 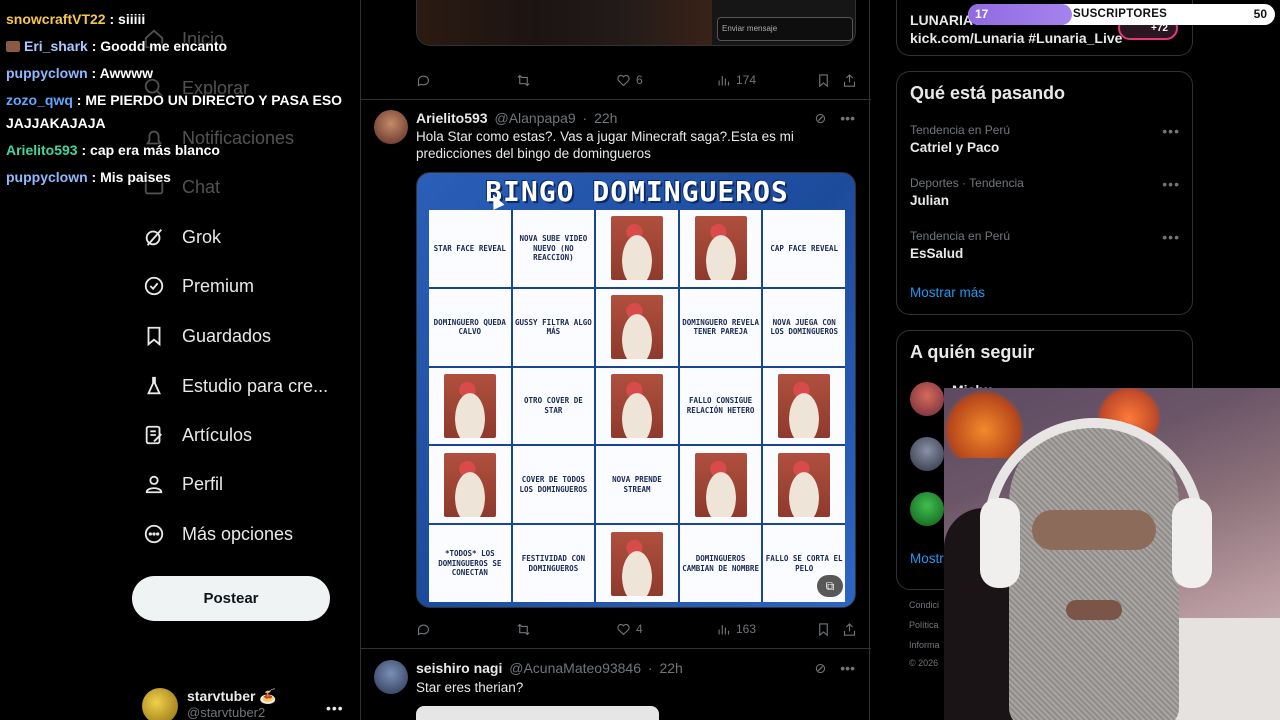 What do you see at coordinates (830, 586) in the screenshot?
I see `edit-image-icon: ⧉` at bounding box center [830, 586].